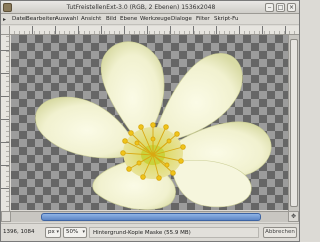 This screenshot has height=242, width=320. What do you see at coordinates (5, 123) in the screenshot?
I see `vertical-ruler` at bounding box center [5, 123].